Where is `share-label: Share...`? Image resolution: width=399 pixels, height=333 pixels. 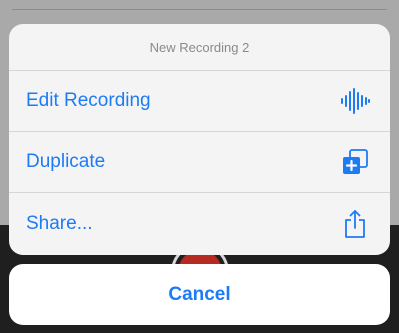
share-label: Share... is located at coordinates (59, 223).